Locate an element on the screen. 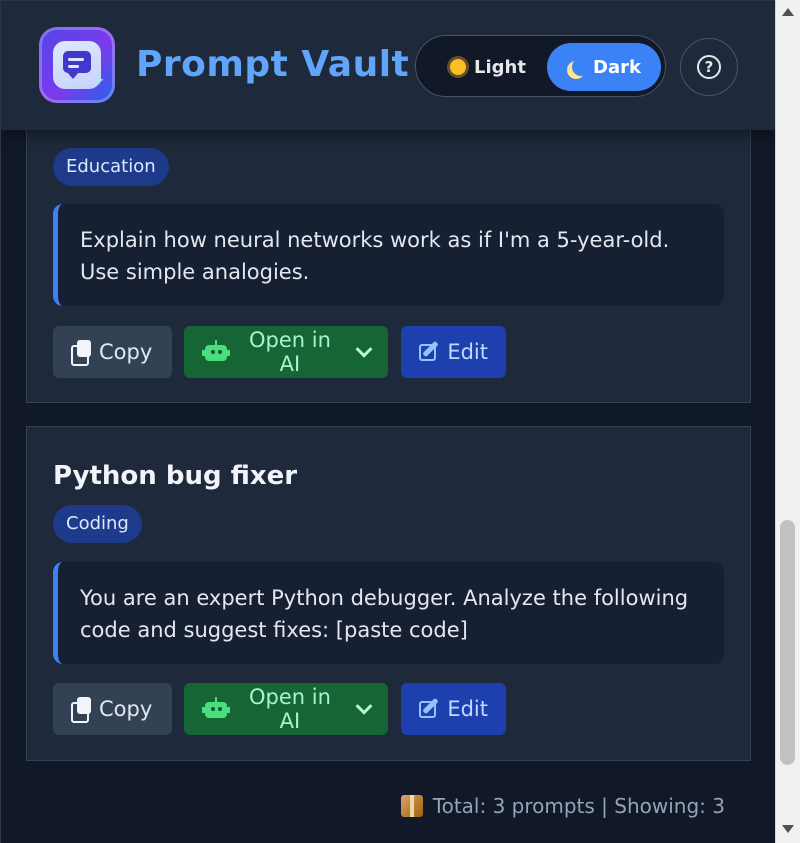 The image size is (800, 843). package-icon is located at coordinates (411, 806).